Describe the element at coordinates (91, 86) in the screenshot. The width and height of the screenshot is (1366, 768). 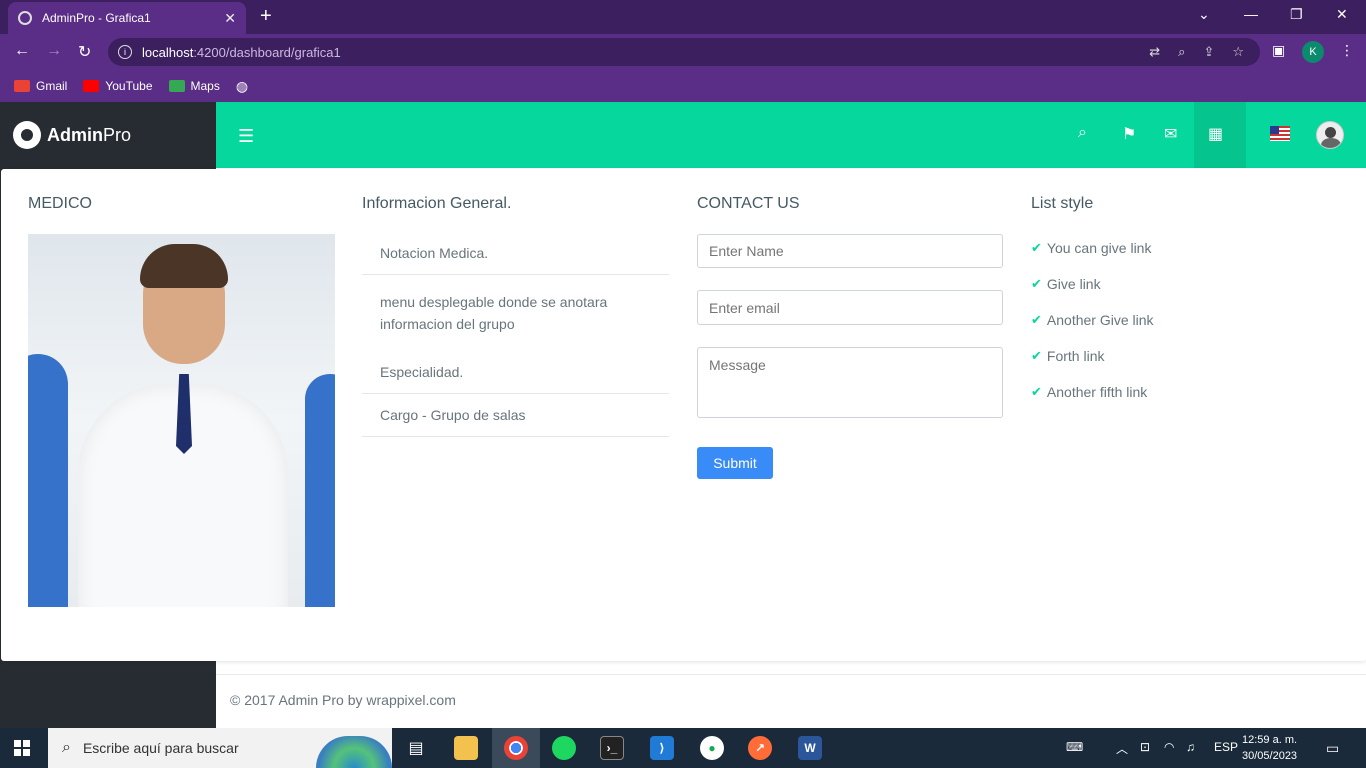
I see `youtube-icon` at that location.